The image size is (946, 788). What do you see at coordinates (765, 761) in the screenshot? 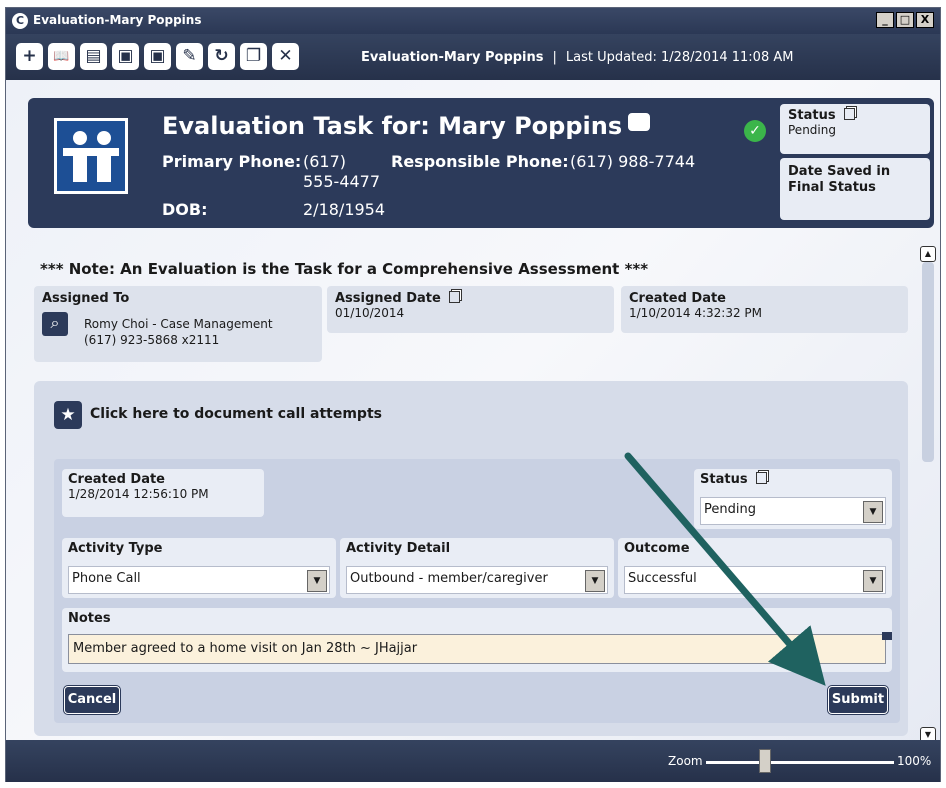
I see `zoom-slider-thumb` at bounding box center [765, 761].